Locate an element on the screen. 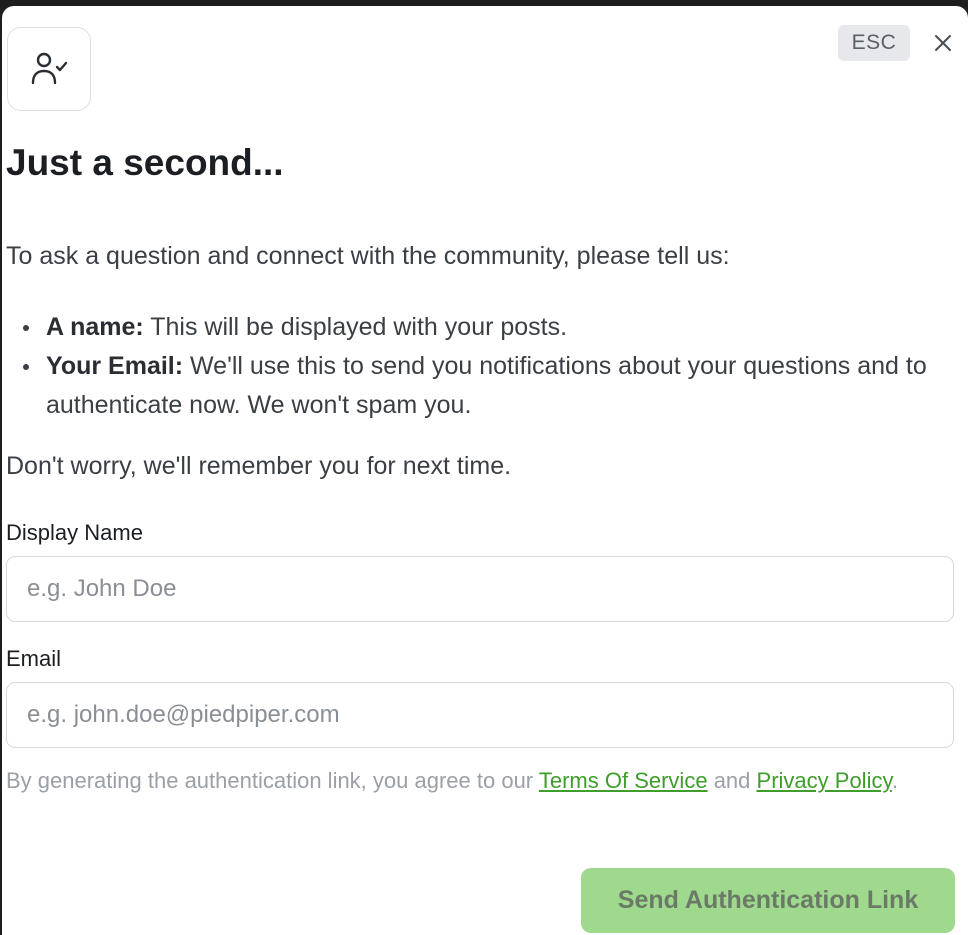  close-button is located at coordinates (943, 43).